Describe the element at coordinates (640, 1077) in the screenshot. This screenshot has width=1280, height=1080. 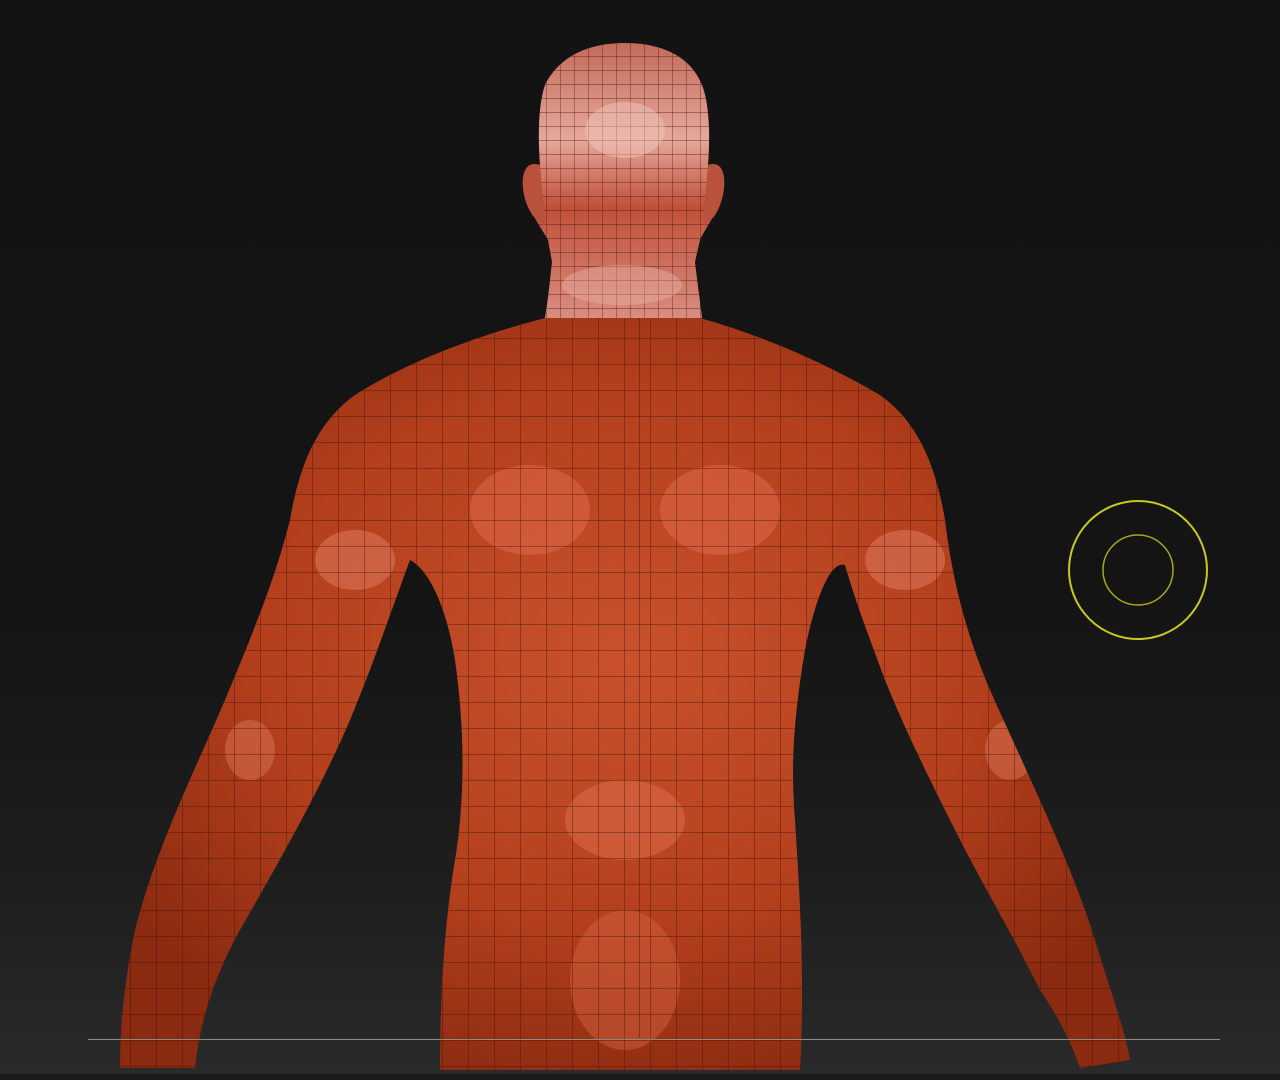
I see `viewport-bottom-edge` at that location.